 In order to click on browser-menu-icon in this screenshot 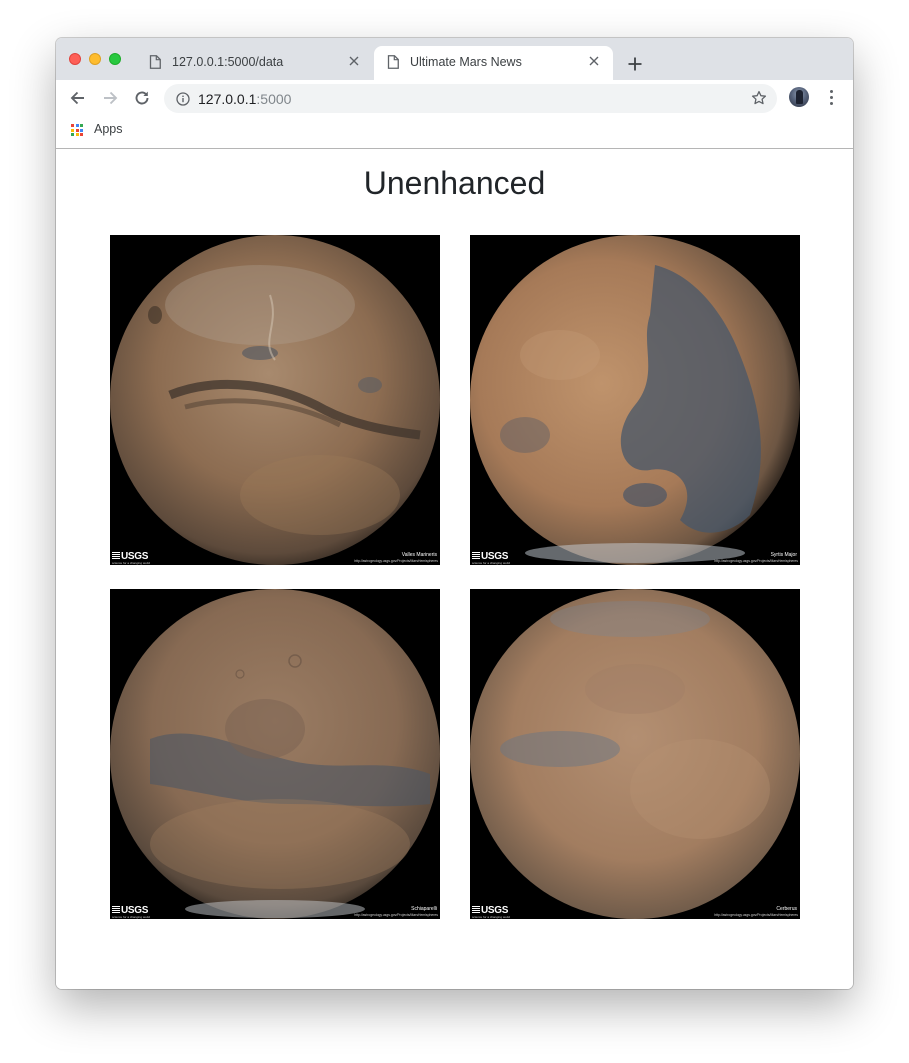, I will do `click(831, 98)`.